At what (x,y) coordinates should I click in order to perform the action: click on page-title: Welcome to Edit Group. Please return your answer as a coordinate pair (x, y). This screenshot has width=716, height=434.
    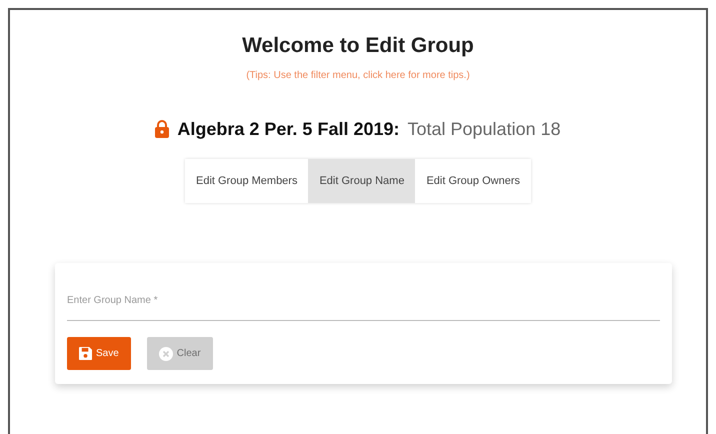
    Looking at the image, I should click on (358, 46).